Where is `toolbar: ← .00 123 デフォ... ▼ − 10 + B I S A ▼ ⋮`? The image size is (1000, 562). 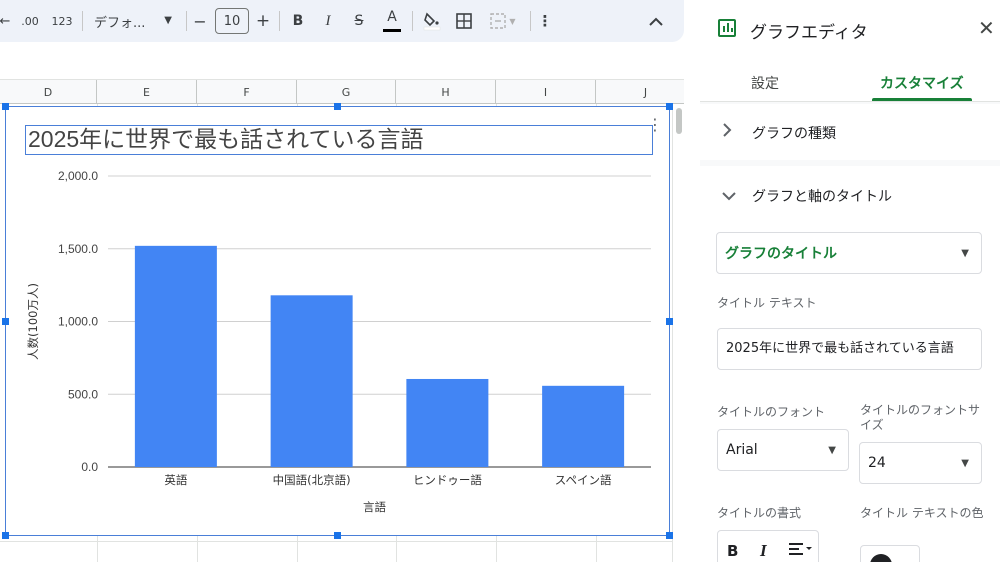 toolbar: ← .00 123 デフォ... ▼ − 10 + B I S A ▼ ⋮ is located at coordinates (342, 21).